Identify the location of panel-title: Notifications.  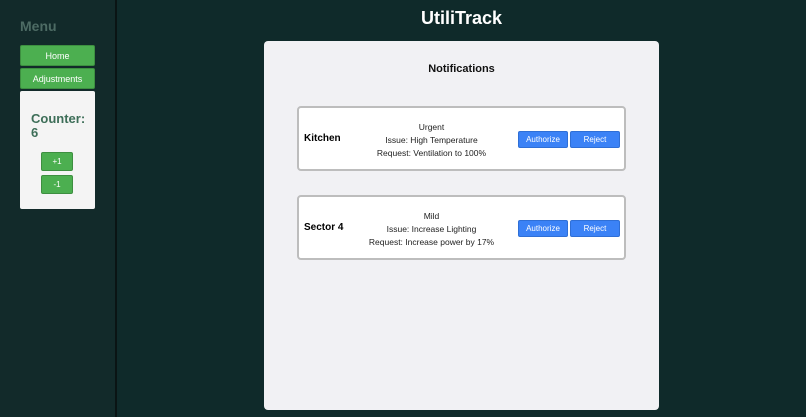
(461, 69).